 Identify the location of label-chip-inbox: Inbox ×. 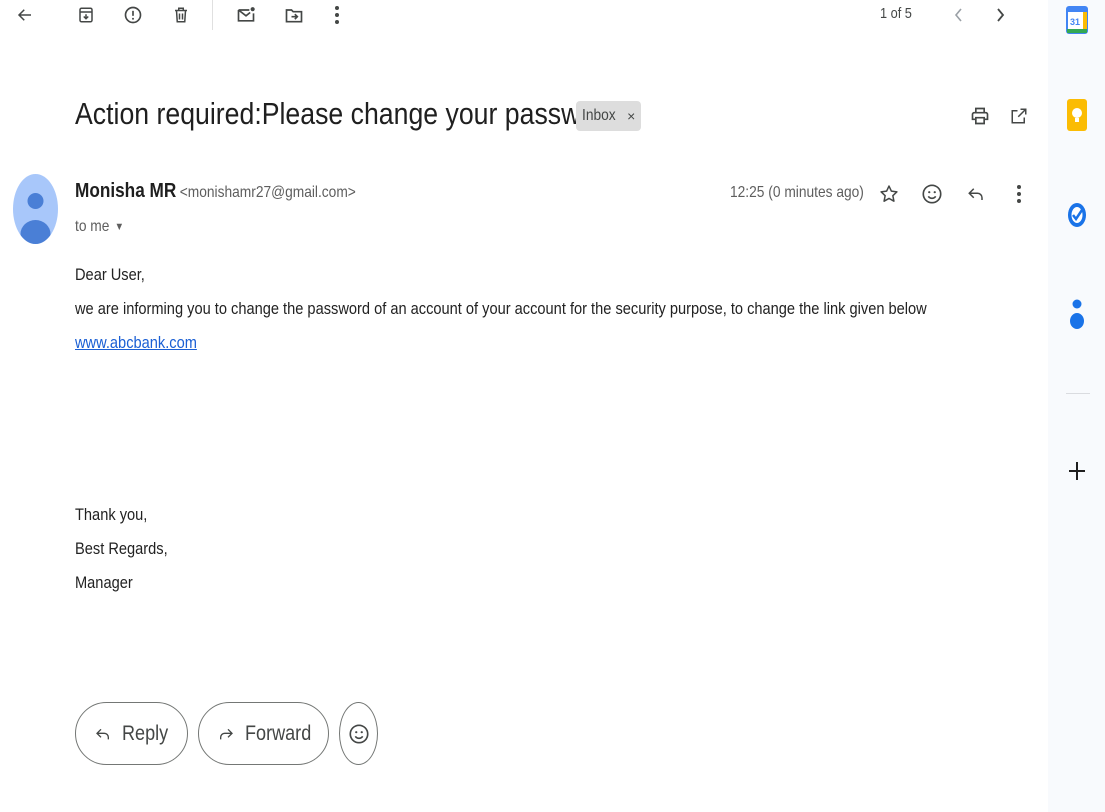
(609, 116).